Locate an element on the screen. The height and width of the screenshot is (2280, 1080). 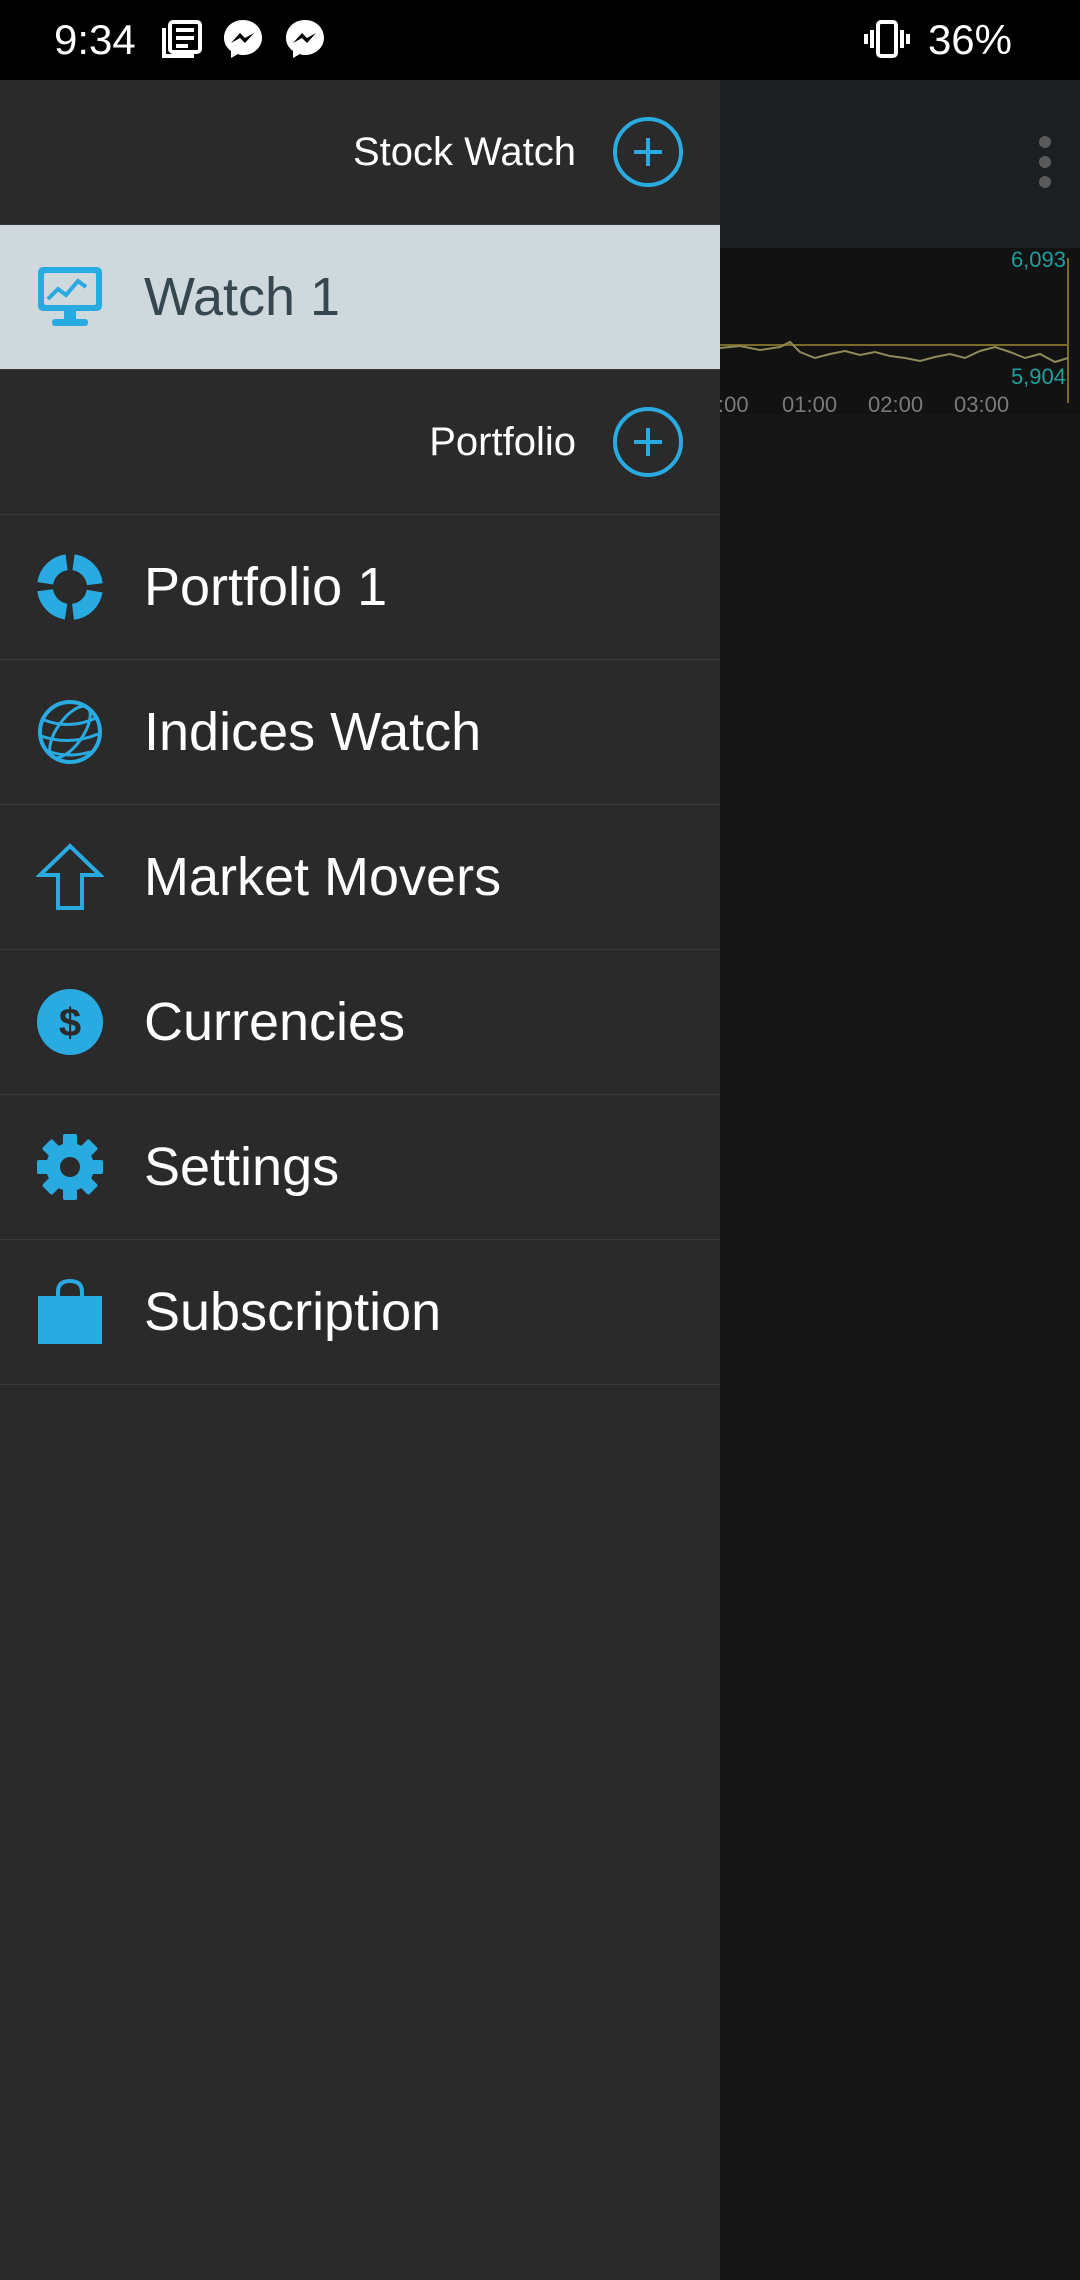
shopping-bag-icon is located at coordinates (70, 1311).